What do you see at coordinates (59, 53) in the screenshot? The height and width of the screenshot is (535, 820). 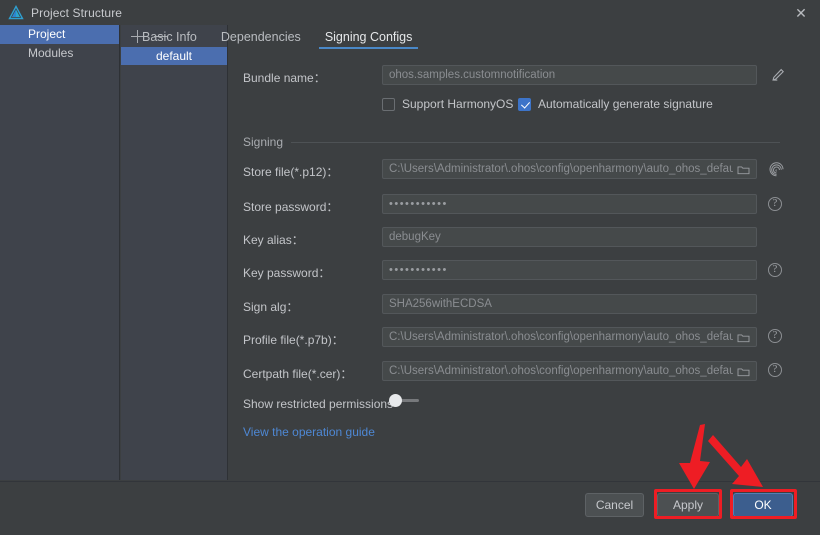 I see `sidebar-item-modules: Modules` at bounding box center [59, 53].